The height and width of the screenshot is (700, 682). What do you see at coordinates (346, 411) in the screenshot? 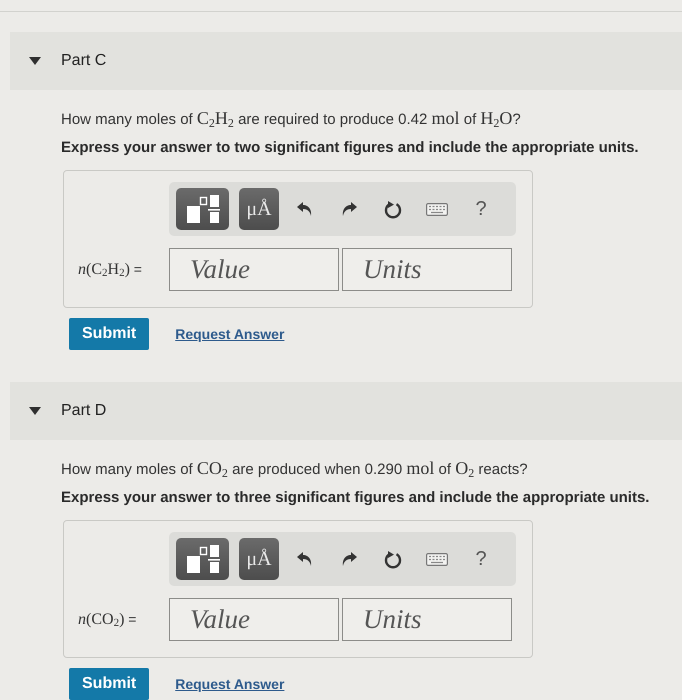
I see `part-toggle: Part D` at bounding box center [346, 411].